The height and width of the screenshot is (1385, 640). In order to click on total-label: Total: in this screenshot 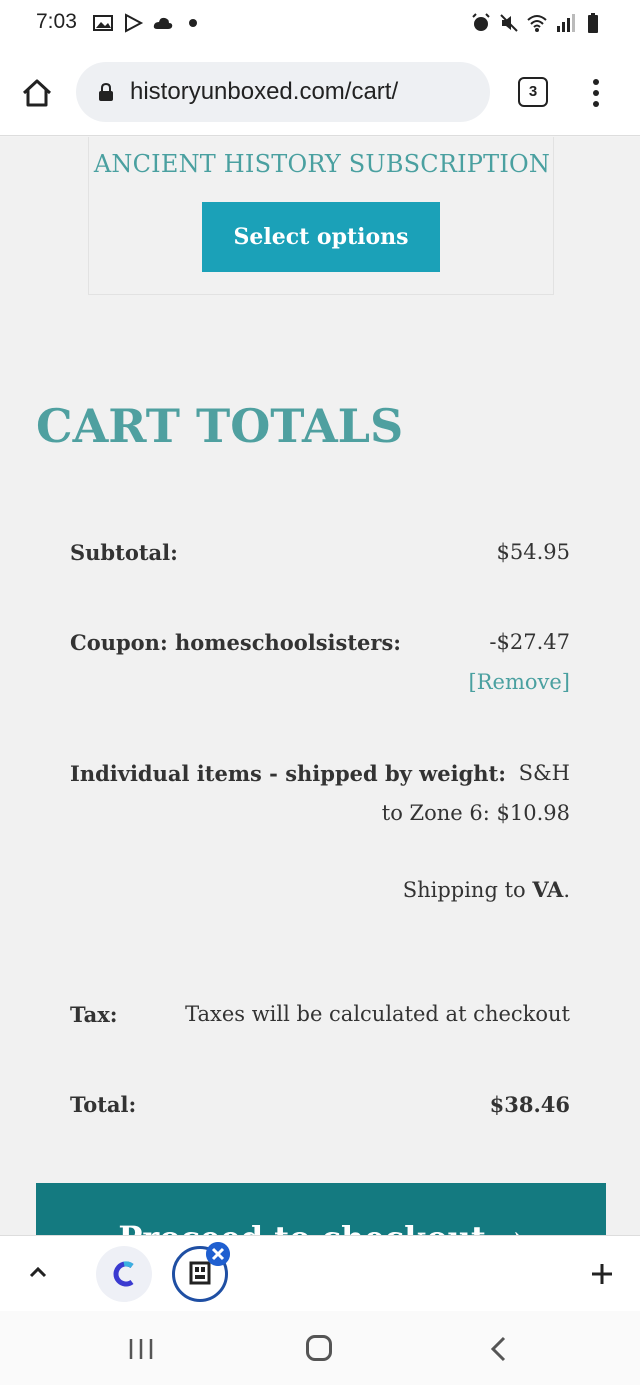, I will do `click(103, 1104)`.